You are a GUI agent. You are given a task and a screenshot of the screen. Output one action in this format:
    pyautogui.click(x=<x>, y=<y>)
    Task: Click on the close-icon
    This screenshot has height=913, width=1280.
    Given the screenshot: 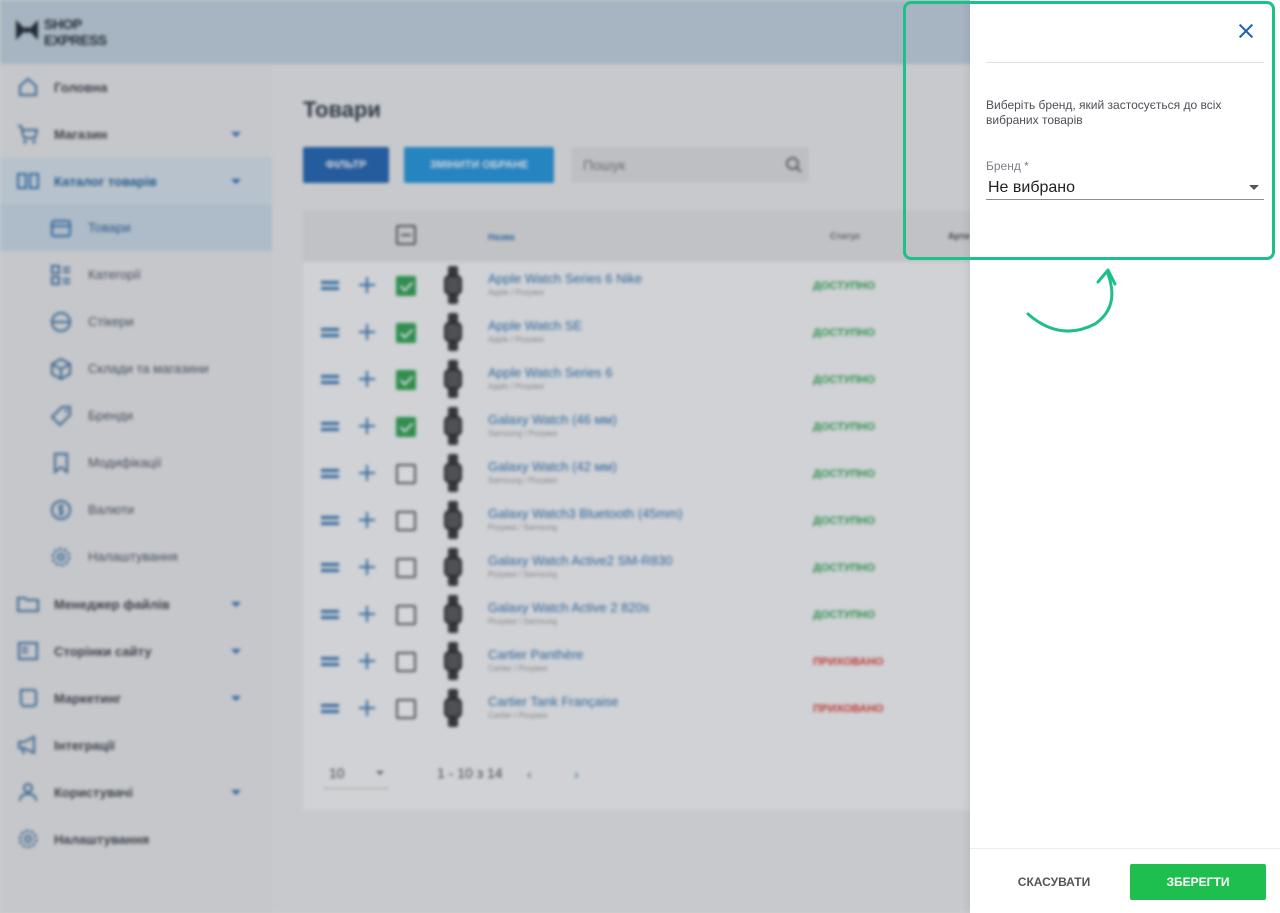 What is the action you would take?
    pyautogui.click(x=1246, y=31)
    